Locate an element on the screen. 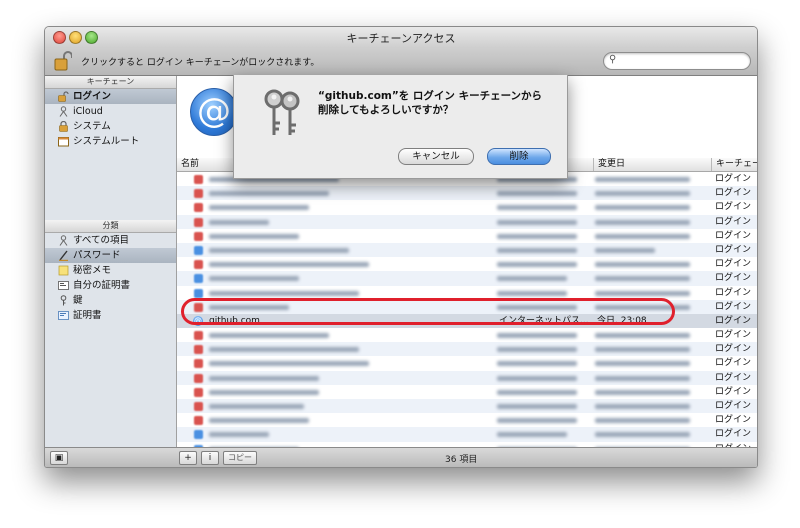 This screenshot has width=800, height=528. highlight-annotation is located at coordinates (428, 311).